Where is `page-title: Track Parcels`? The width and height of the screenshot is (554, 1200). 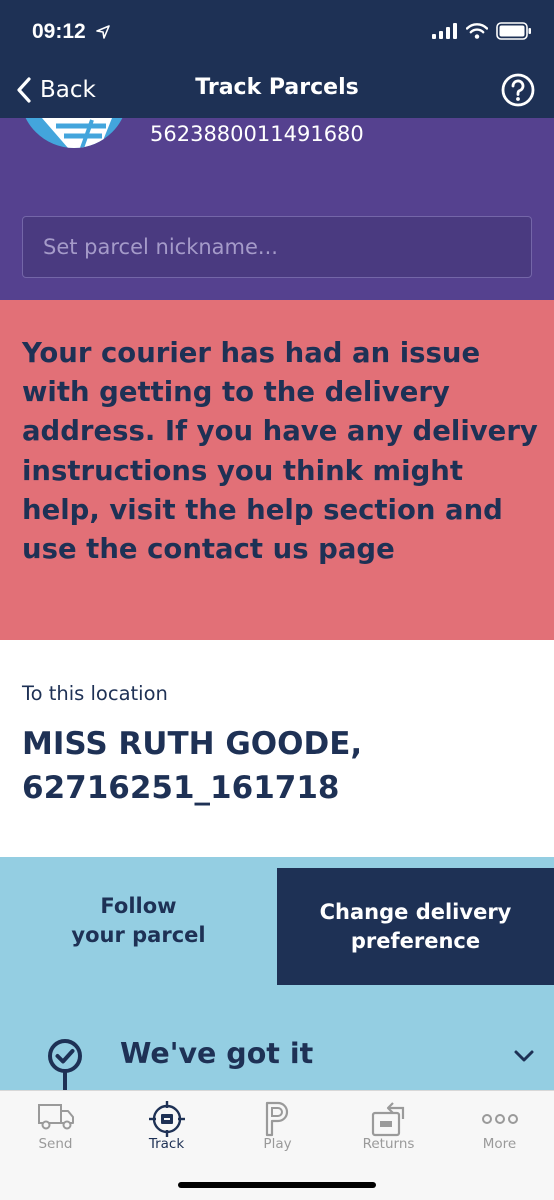 page-title: Track Parcels is located at coordinates (277, 87).